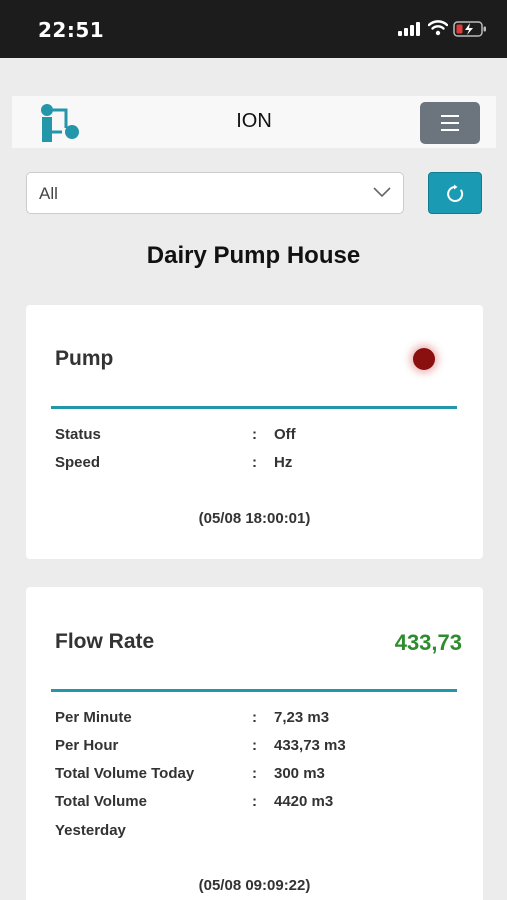 The image size is (507, 900). What do you see at coordinates (254, 885) in the screenshot?
I see `flow-timestamp: (05/08 09:09:22)` at bounding box center [254, 885].